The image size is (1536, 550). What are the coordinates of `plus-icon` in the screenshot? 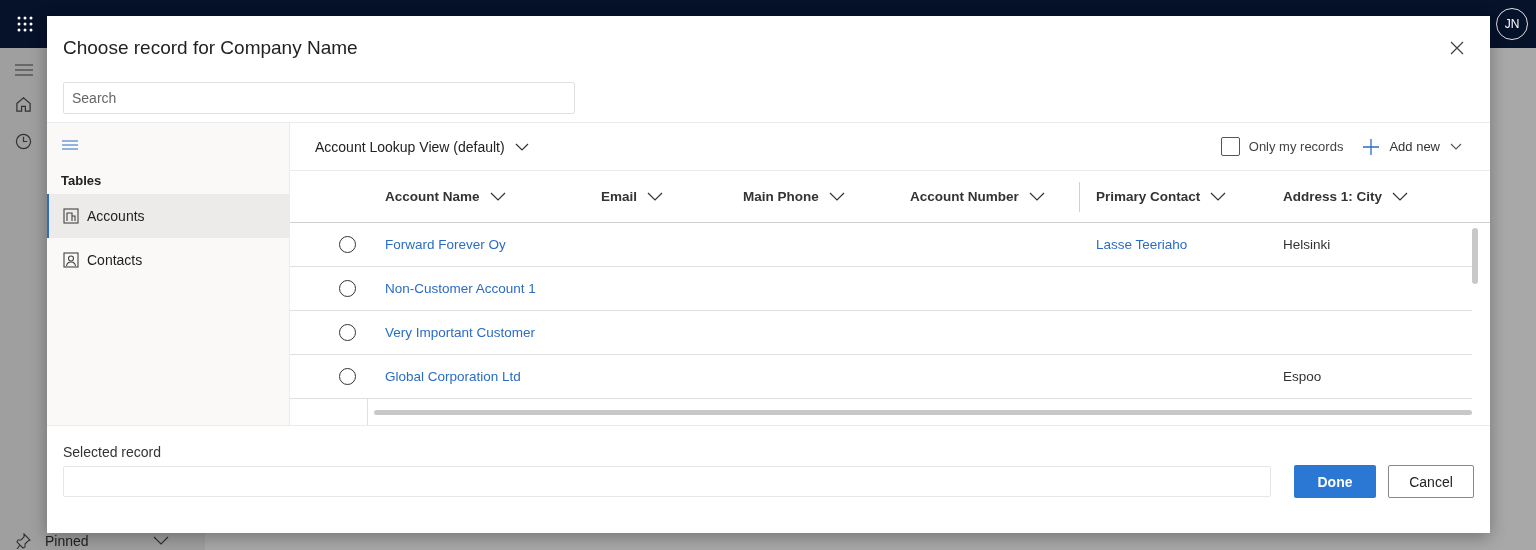 It's located at (1371, 146).